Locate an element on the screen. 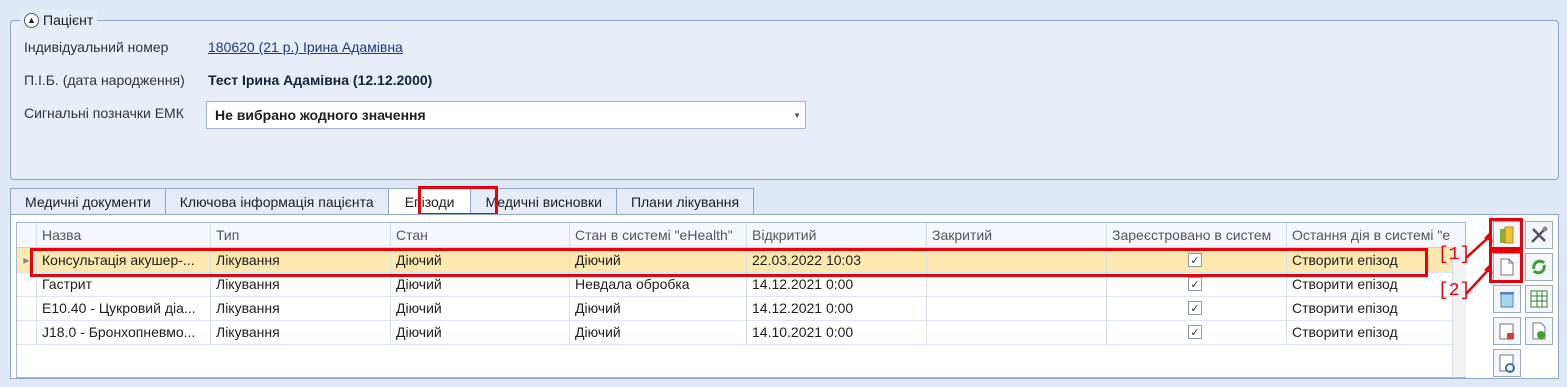 The image size is (1567, 387). column-header-last-action: Остання дія в системі "е is located at coordinates (1369, 235).